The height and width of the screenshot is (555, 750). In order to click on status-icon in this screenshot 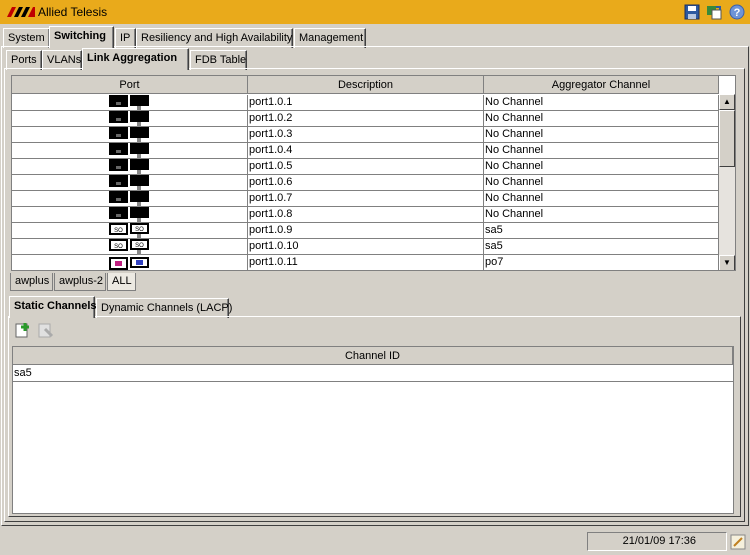, I will do `click(738, 542)`.